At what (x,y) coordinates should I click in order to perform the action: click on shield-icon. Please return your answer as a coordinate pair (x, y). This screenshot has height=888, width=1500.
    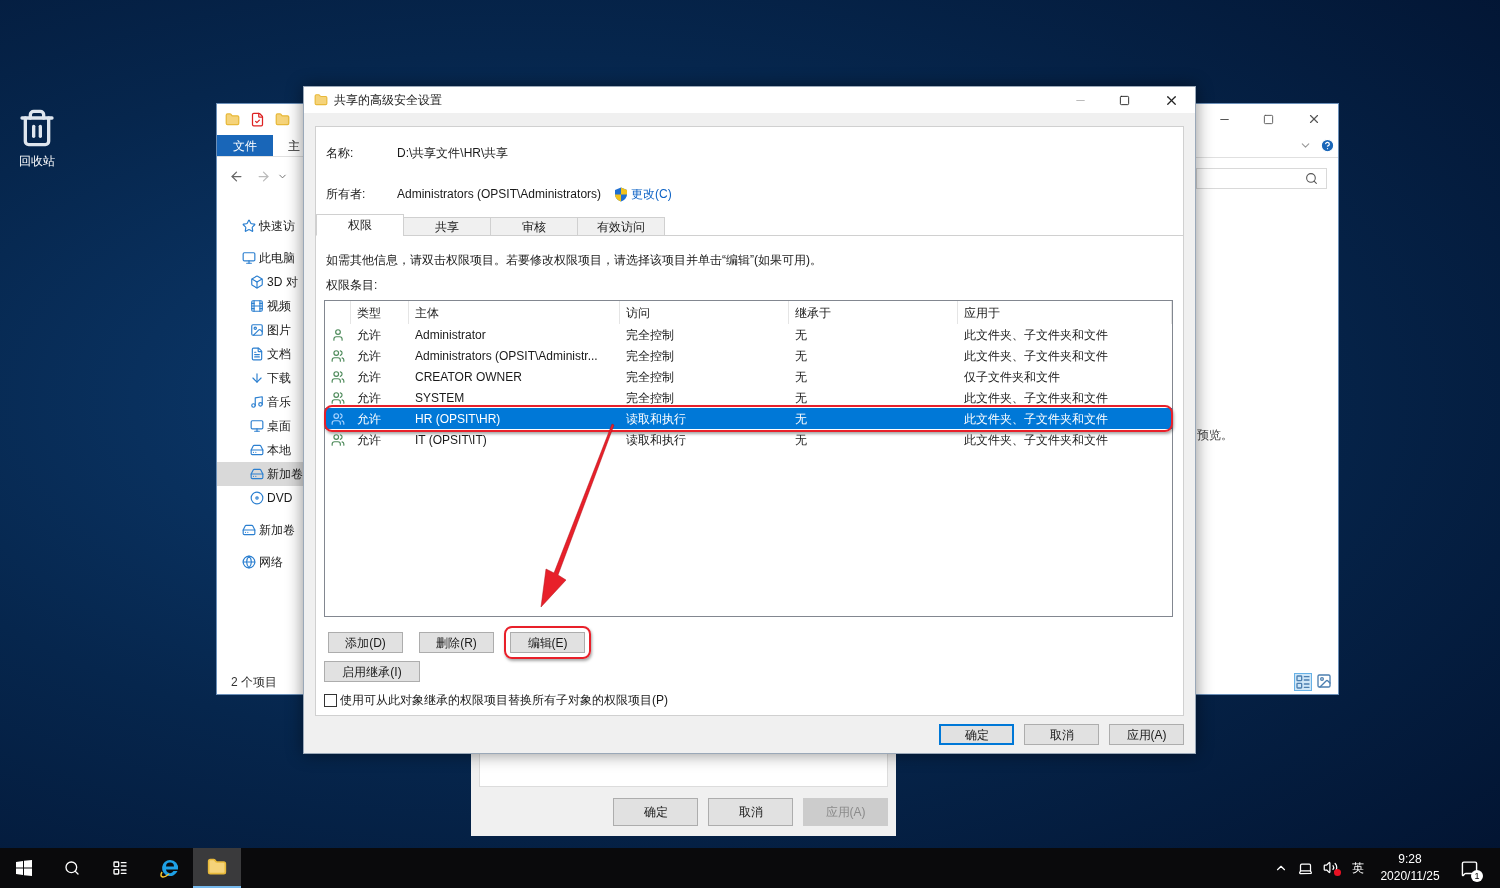
    Looking at the image, I should click on (621, 194).